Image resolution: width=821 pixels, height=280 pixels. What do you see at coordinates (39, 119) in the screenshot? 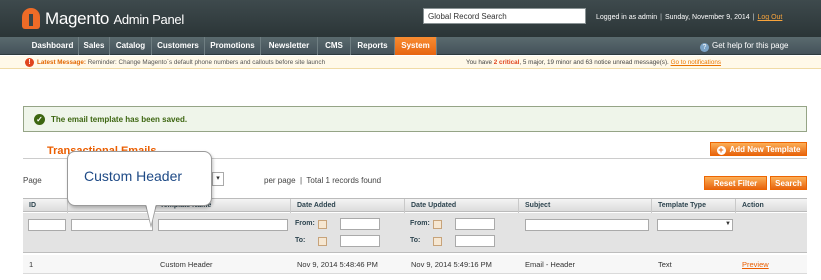
I see `checkmark-icon: ✓` at bounding box center [39, 119].